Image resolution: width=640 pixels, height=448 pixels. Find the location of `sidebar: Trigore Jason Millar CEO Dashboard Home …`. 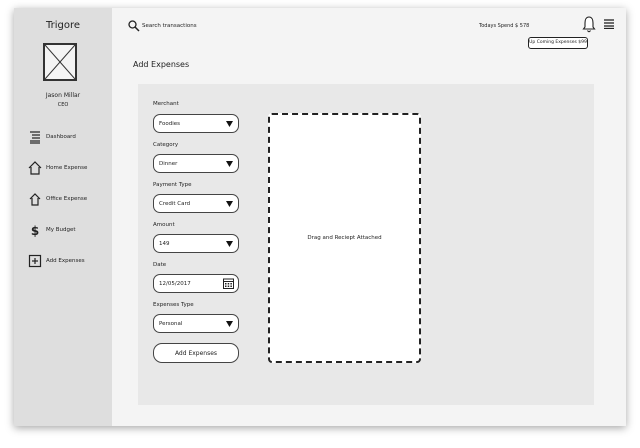

sidebar: Trigore Jason Millar CEO Dashboard Home … is located at coordinates (63, 217).